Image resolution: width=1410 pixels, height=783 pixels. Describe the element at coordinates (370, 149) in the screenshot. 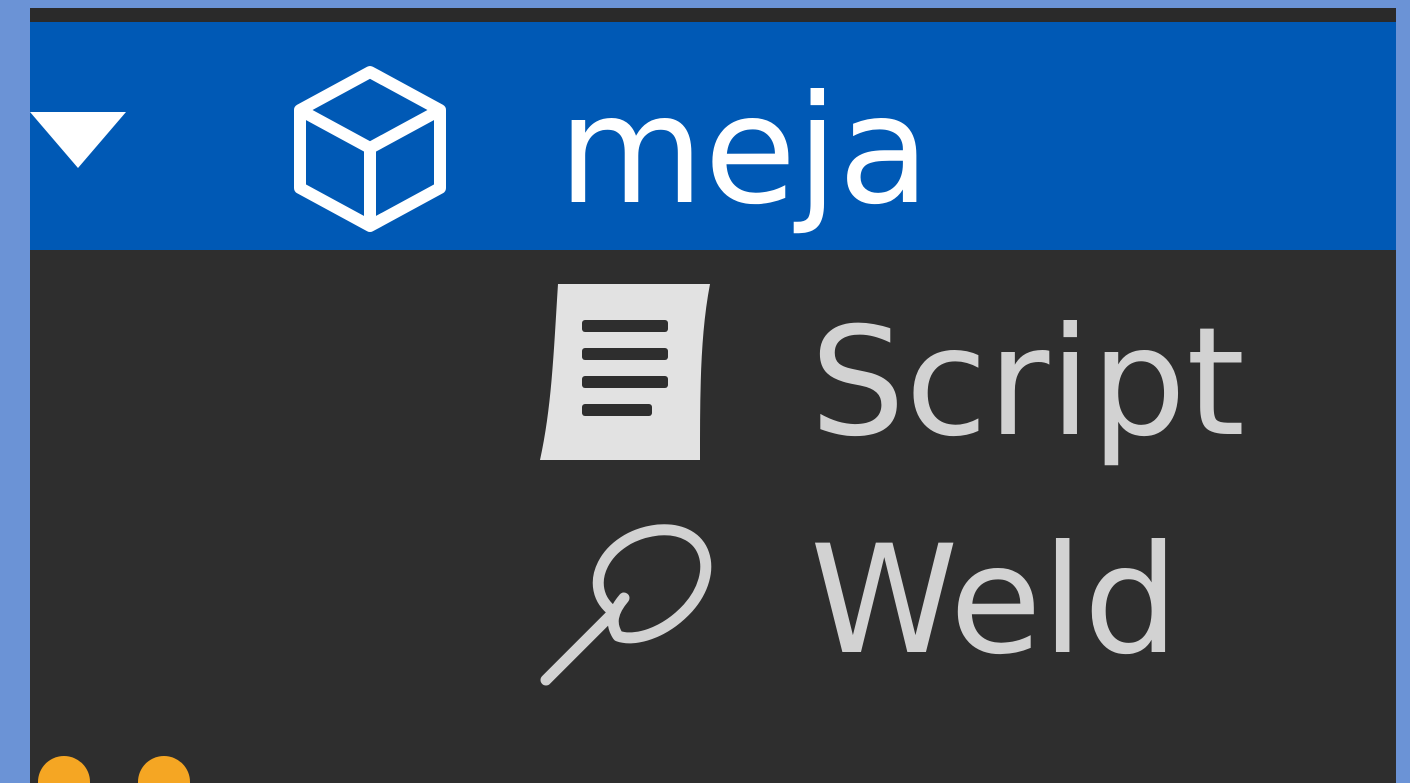

I see `model-icon` at that location.